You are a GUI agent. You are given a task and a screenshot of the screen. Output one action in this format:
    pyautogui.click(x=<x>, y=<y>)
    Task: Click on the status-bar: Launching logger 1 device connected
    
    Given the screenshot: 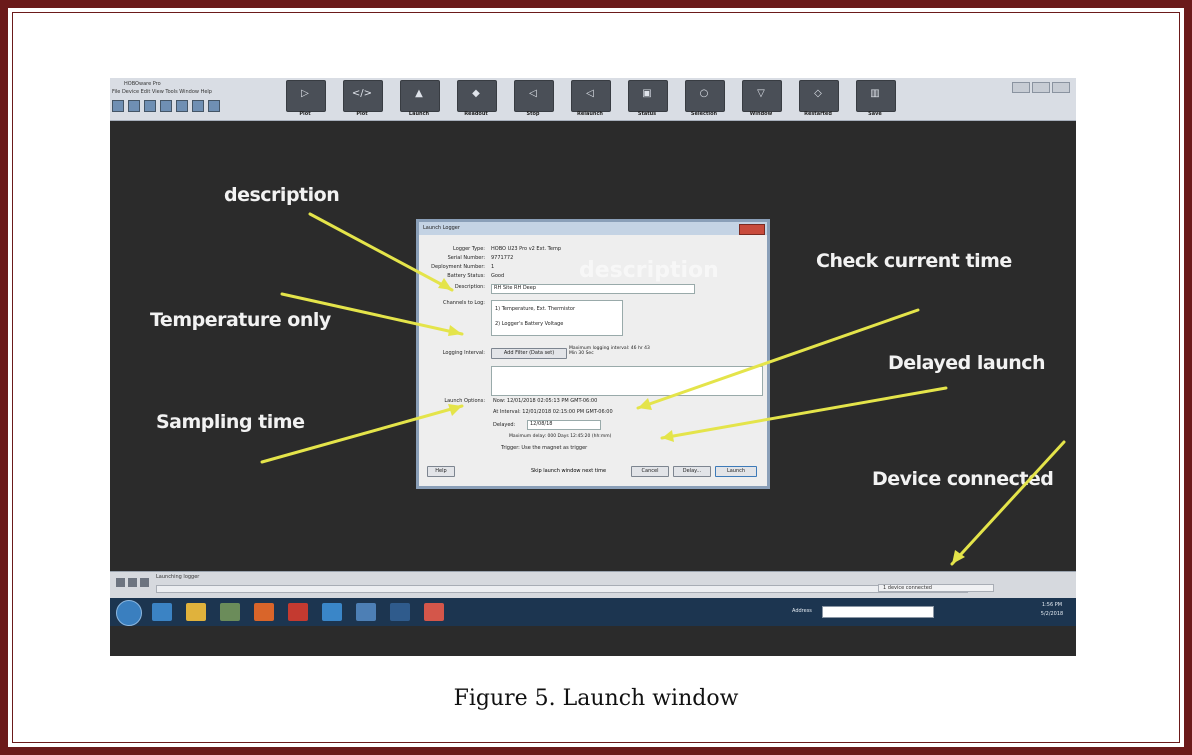 What is the action you would take?
    pyautogui.click(x=593, y=585)
    